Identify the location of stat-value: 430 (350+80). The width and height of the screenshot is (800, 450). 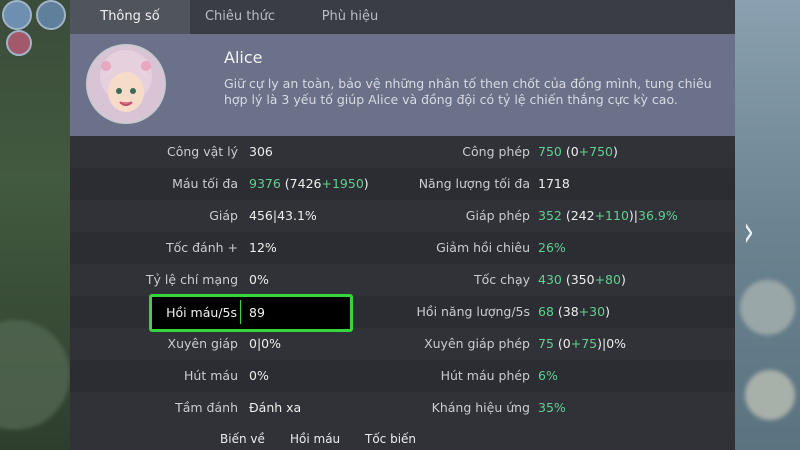
(582, 279).